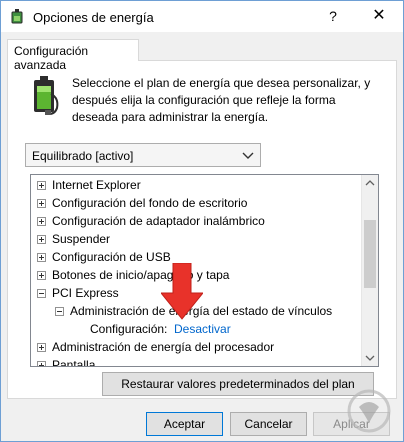  What do you see at coordinates (93, 17) in the screenshot?
I see `window-title: Opciones de energía` at bounding box center [93, 17].